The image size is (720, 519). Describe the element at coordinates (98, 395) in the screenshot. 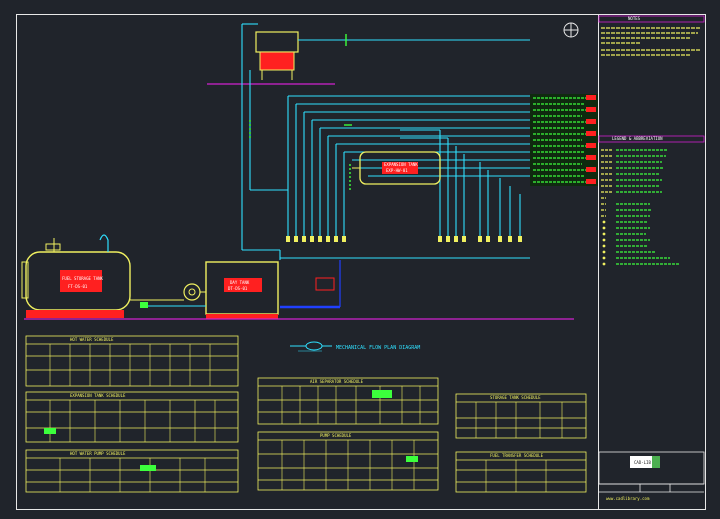

I see `table-title: EXPANSION TANK SCHEDULE` at that location.